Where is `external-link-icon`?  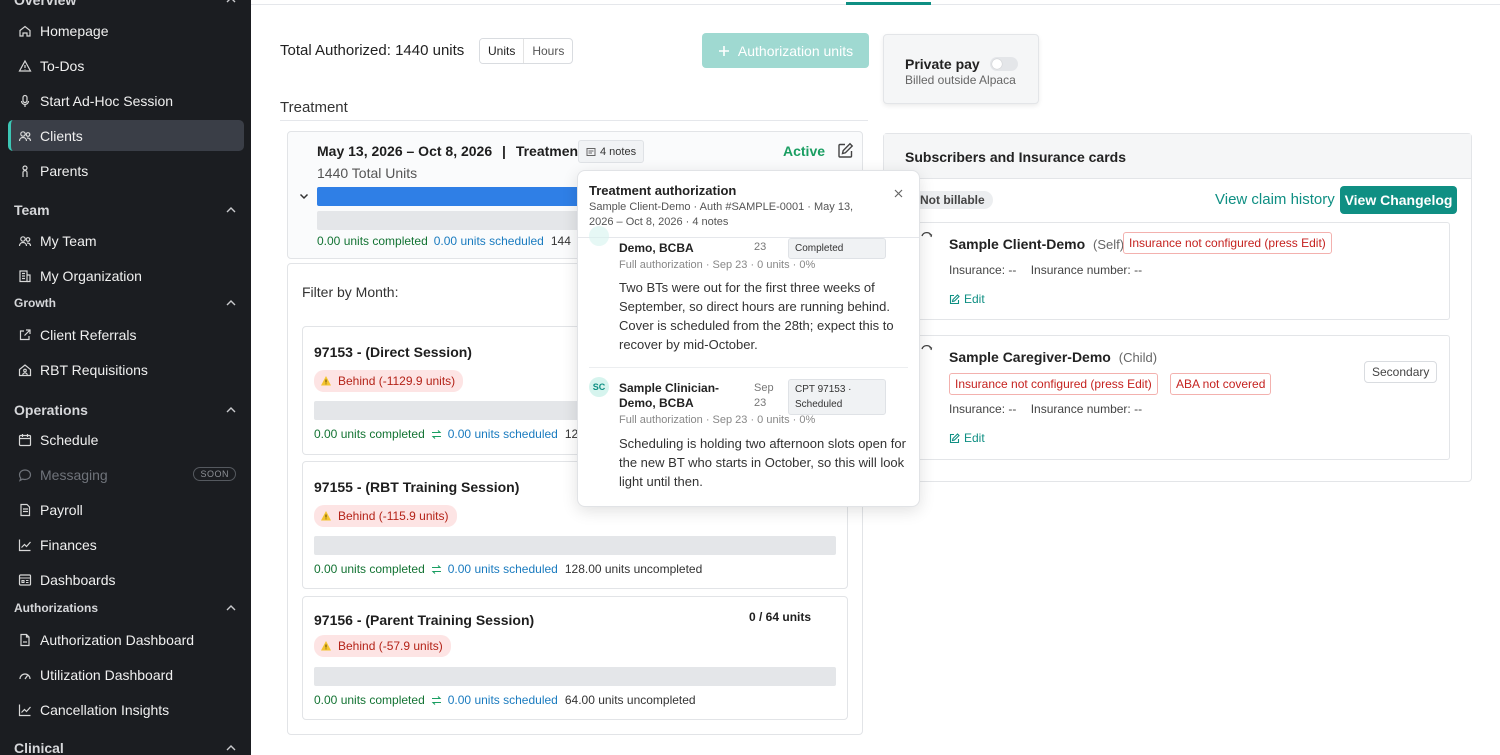
external-link-icon is located at coordinates (25, 334).